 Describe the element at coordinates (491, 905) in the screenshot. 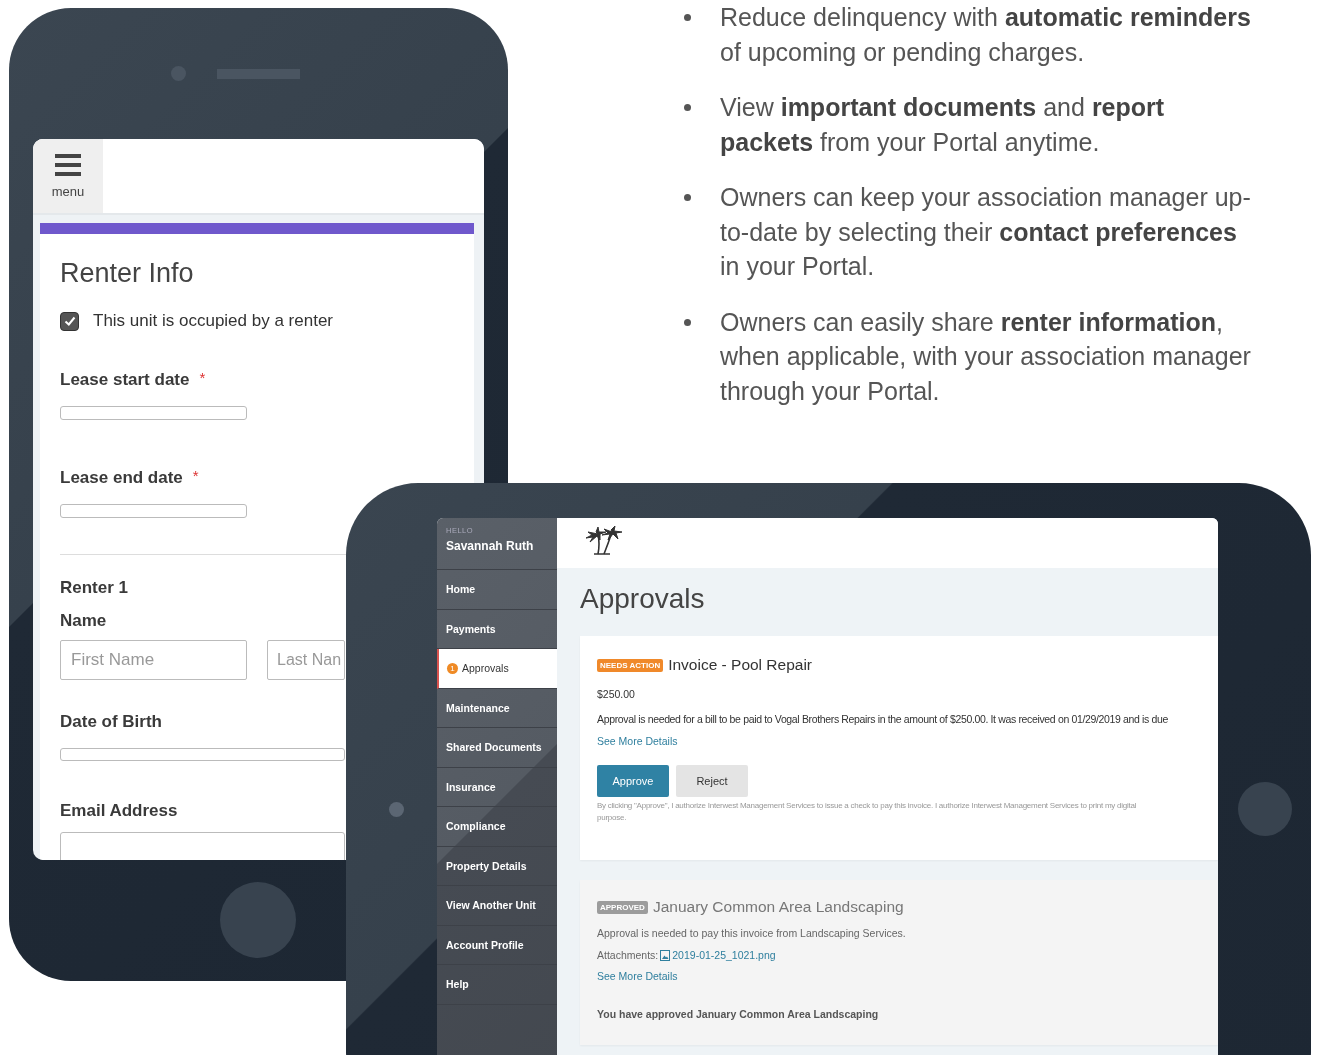

I see `nav-label: View Another Unit` at that location.